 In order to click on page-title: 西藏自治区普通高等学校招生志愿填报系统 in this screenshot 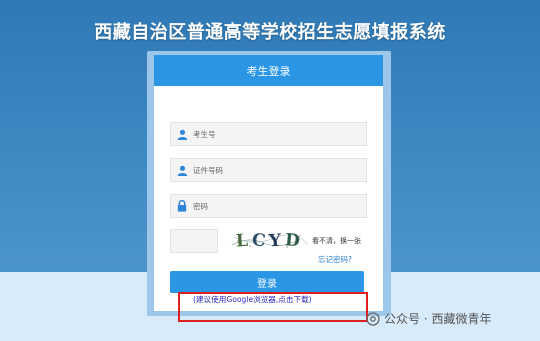, I will do `click(270, 32)`.